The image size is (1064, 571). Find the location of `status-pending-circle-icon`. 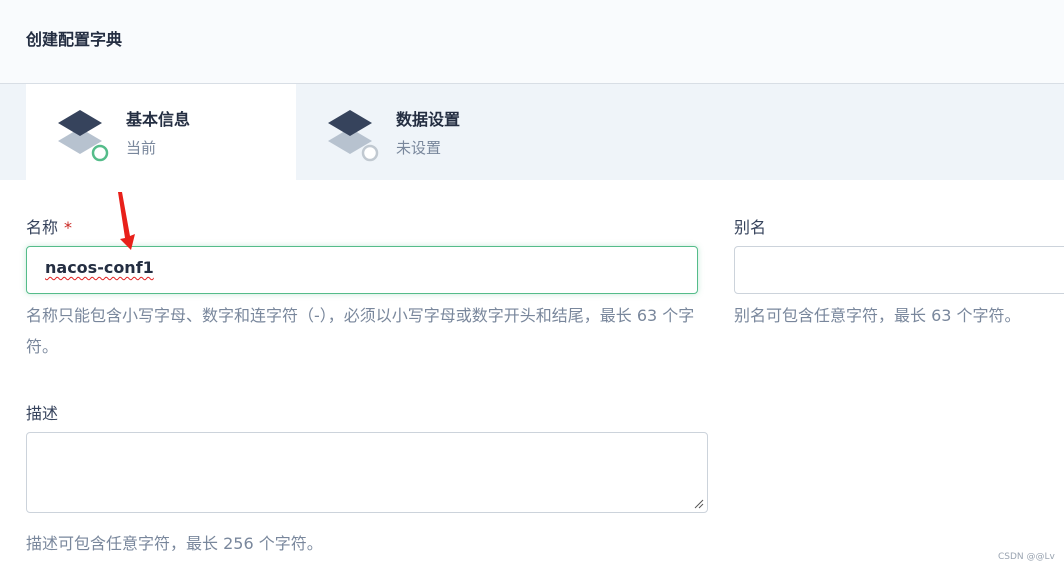

status-pending-circle-icon is located at coordinates (370, 153).